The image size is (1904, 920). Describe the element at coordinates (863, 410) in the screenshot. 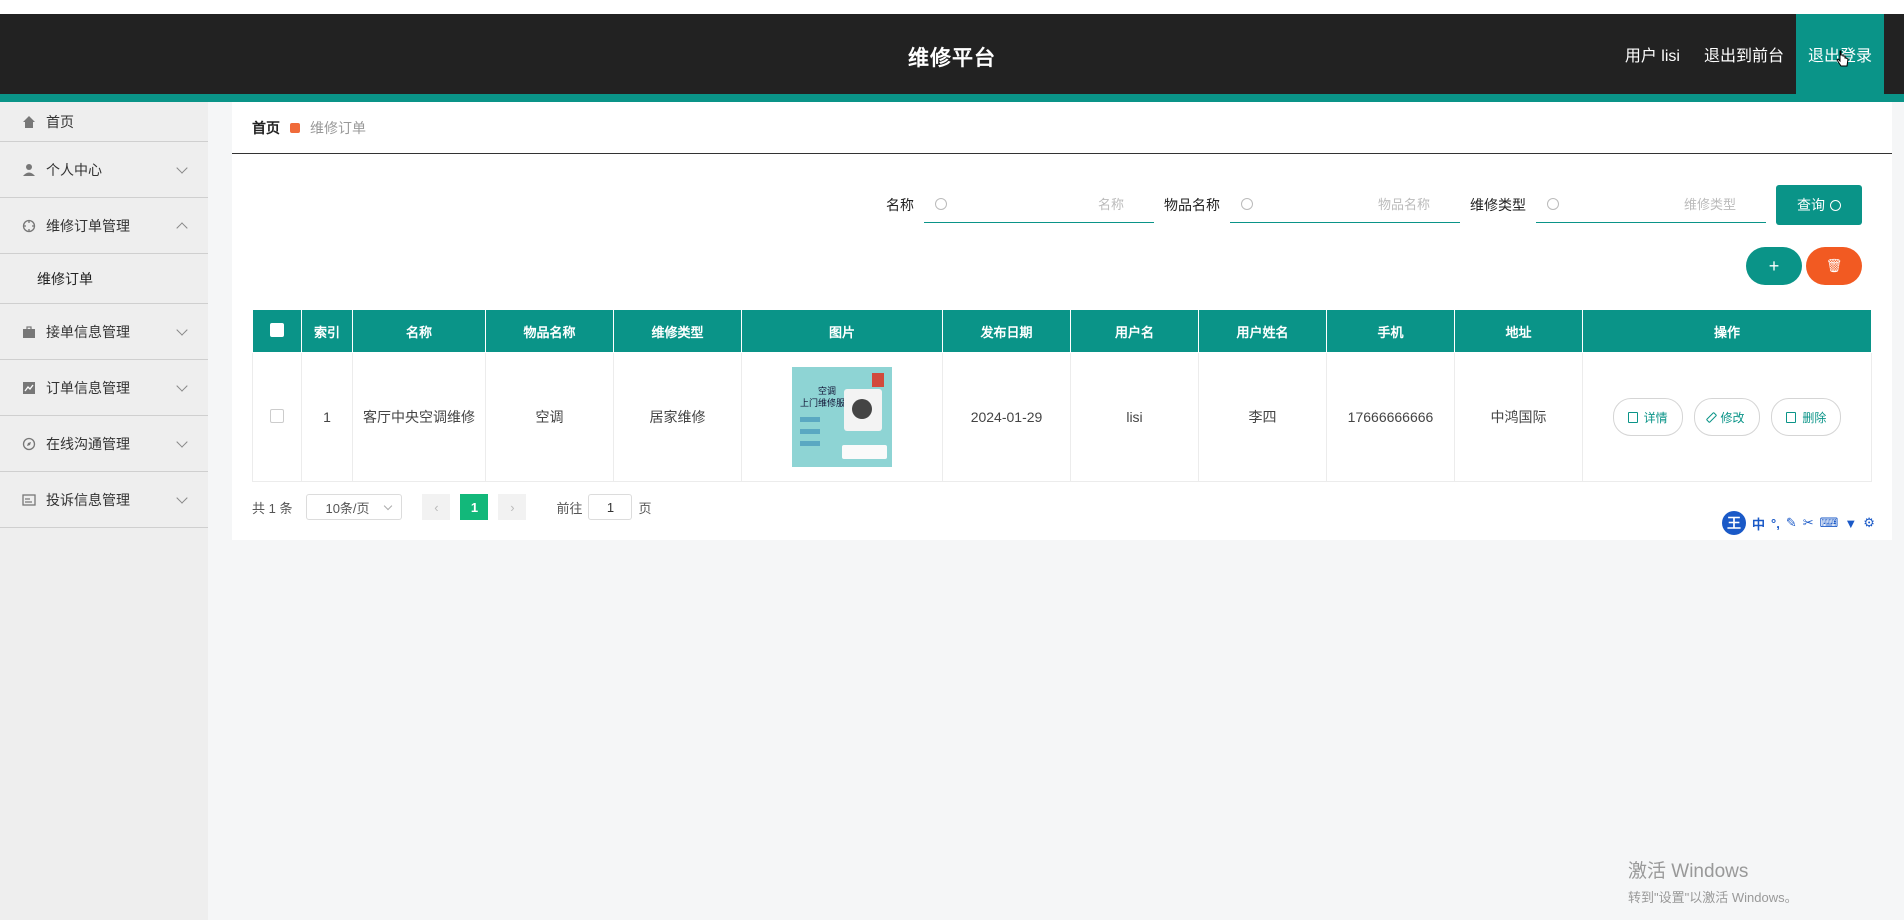

I see `outdoor-unit-icon` at that location.